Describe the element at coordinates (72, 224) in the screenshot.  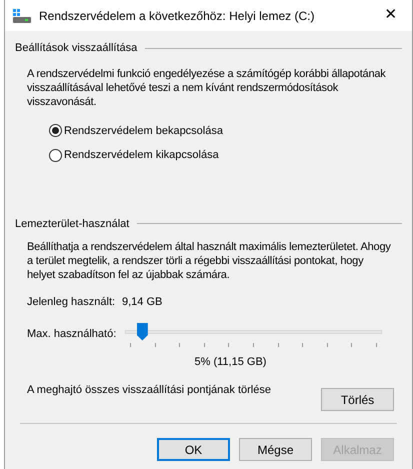
I see `section-heading: Lemezterület-használat` at that location.